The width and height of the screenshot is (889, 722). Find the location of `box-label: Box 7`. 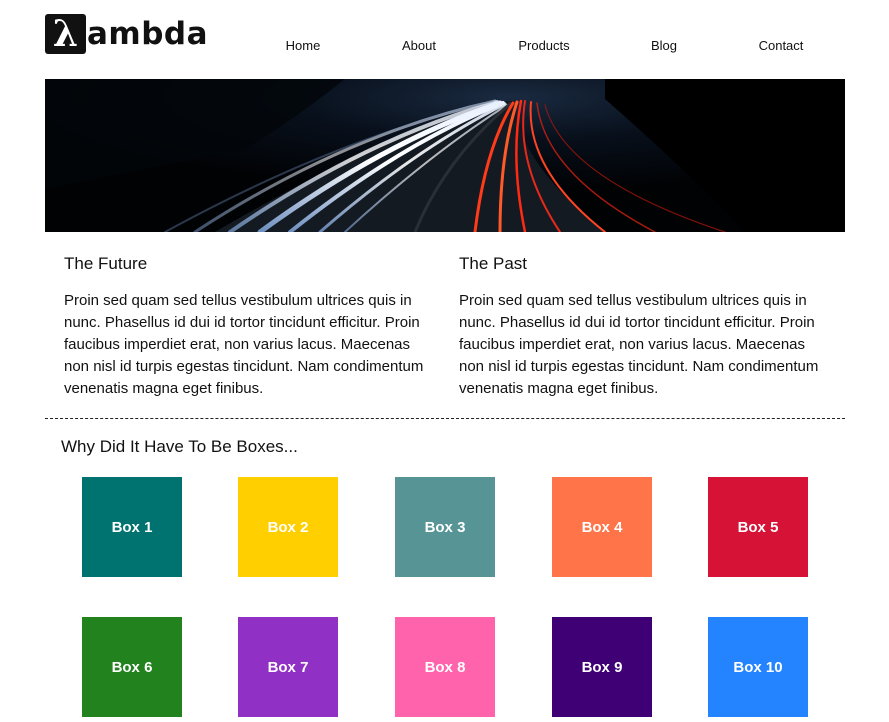

box-label: Box 7 is located at coordinates (288, 667).